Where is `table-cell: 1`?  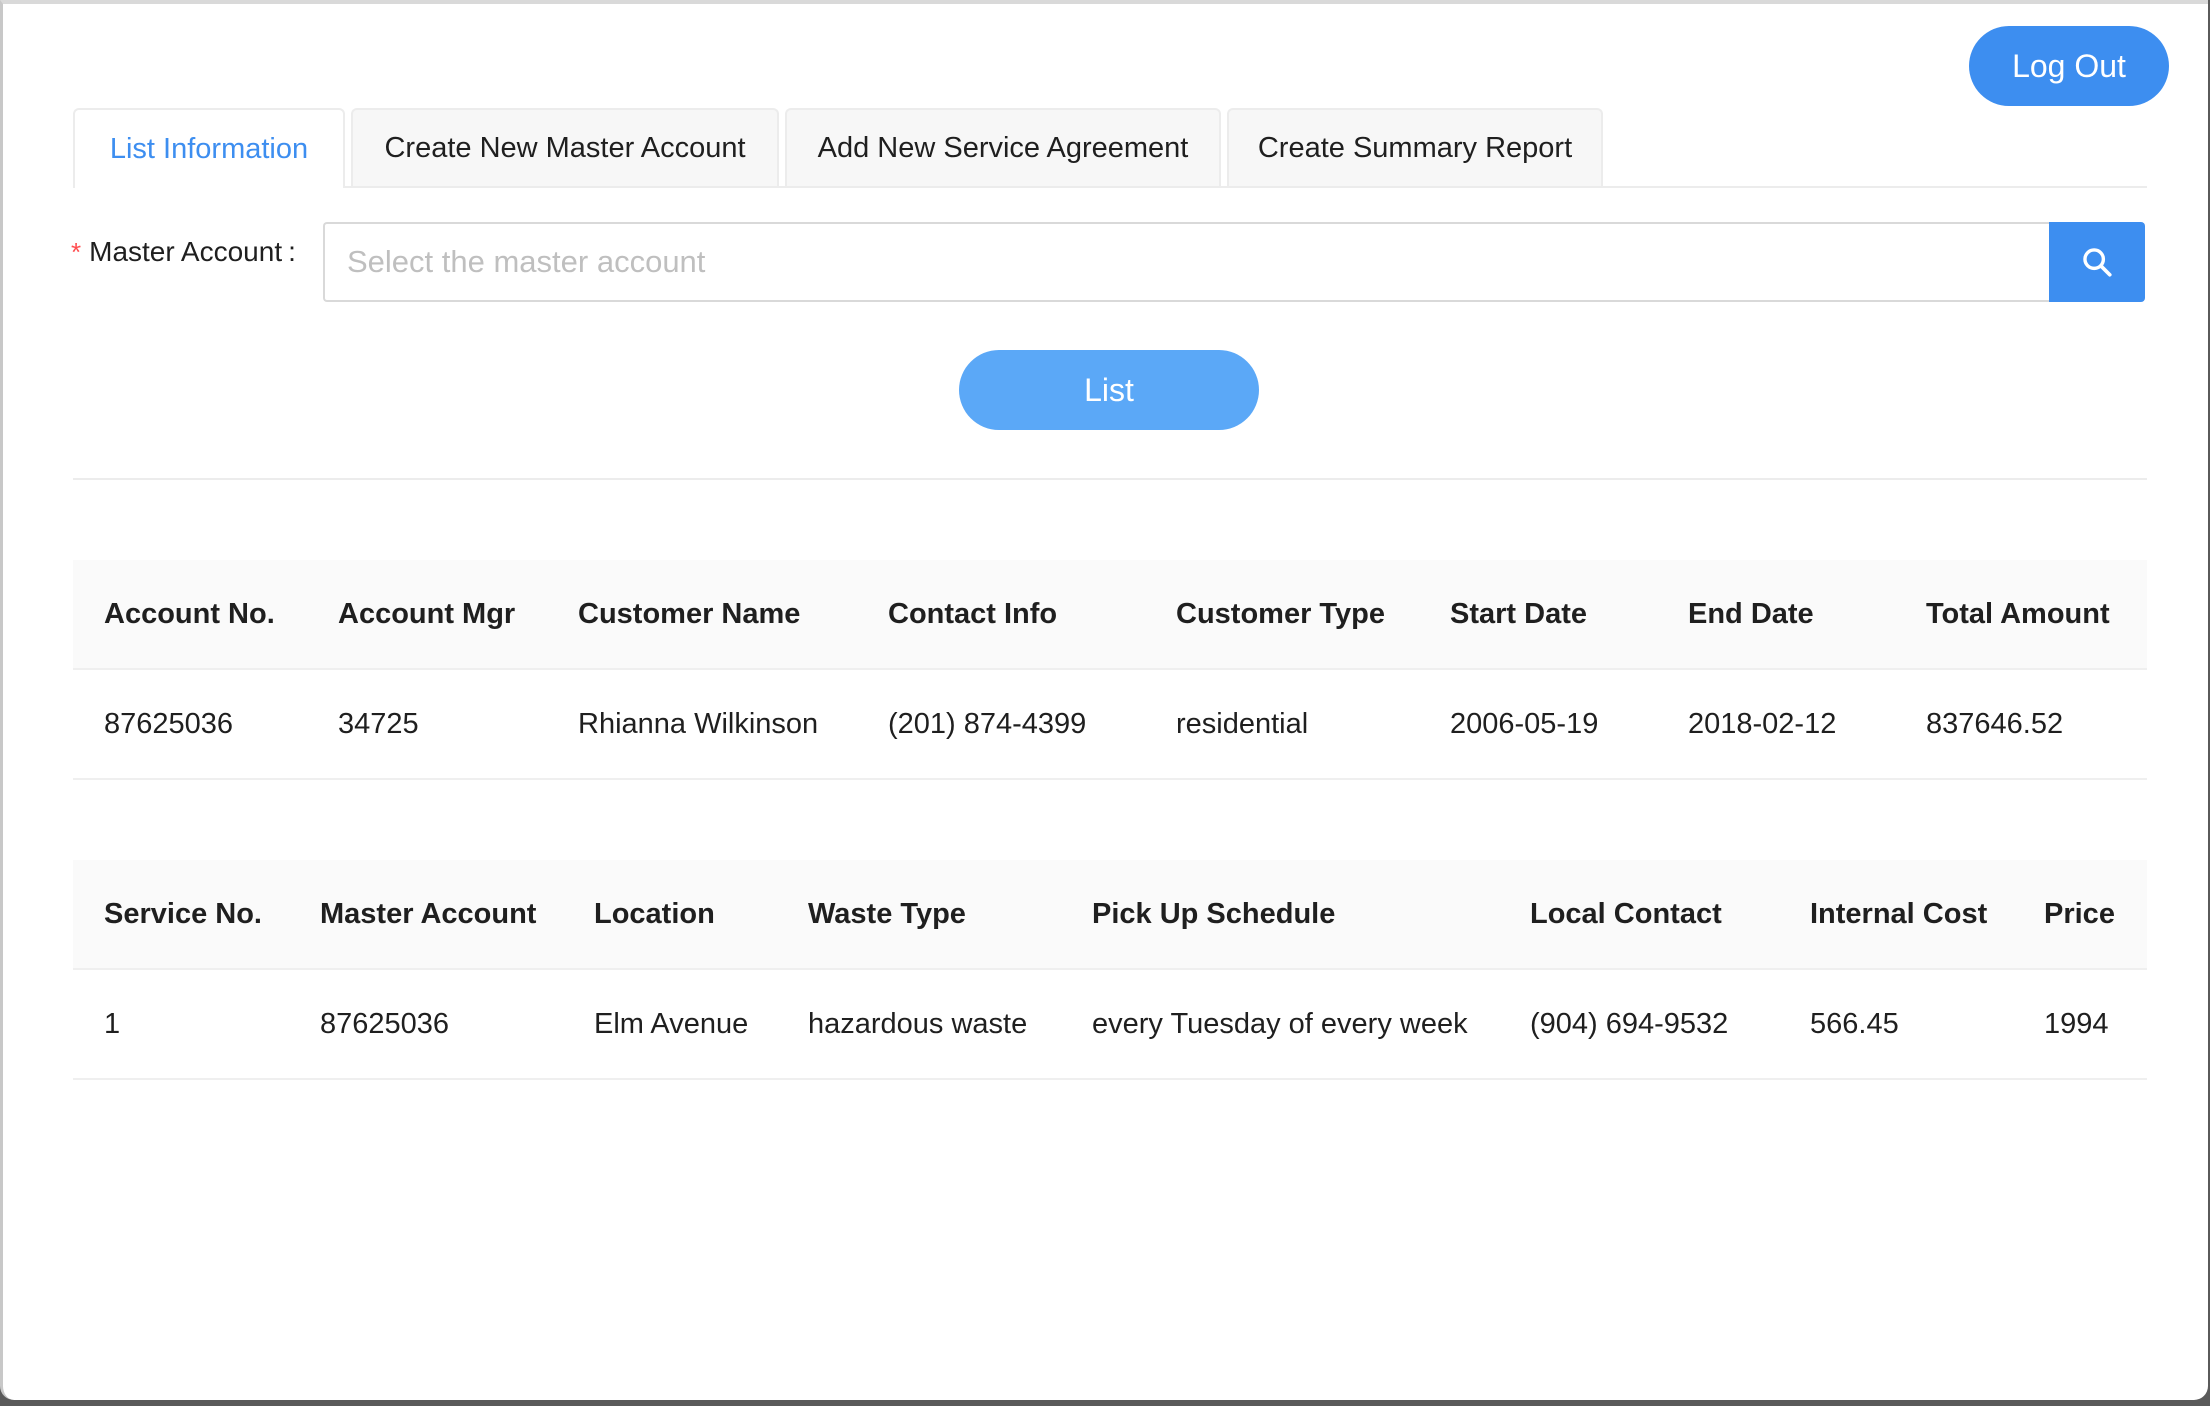
table-cell: 1 is located at coordinates (181, 1024).